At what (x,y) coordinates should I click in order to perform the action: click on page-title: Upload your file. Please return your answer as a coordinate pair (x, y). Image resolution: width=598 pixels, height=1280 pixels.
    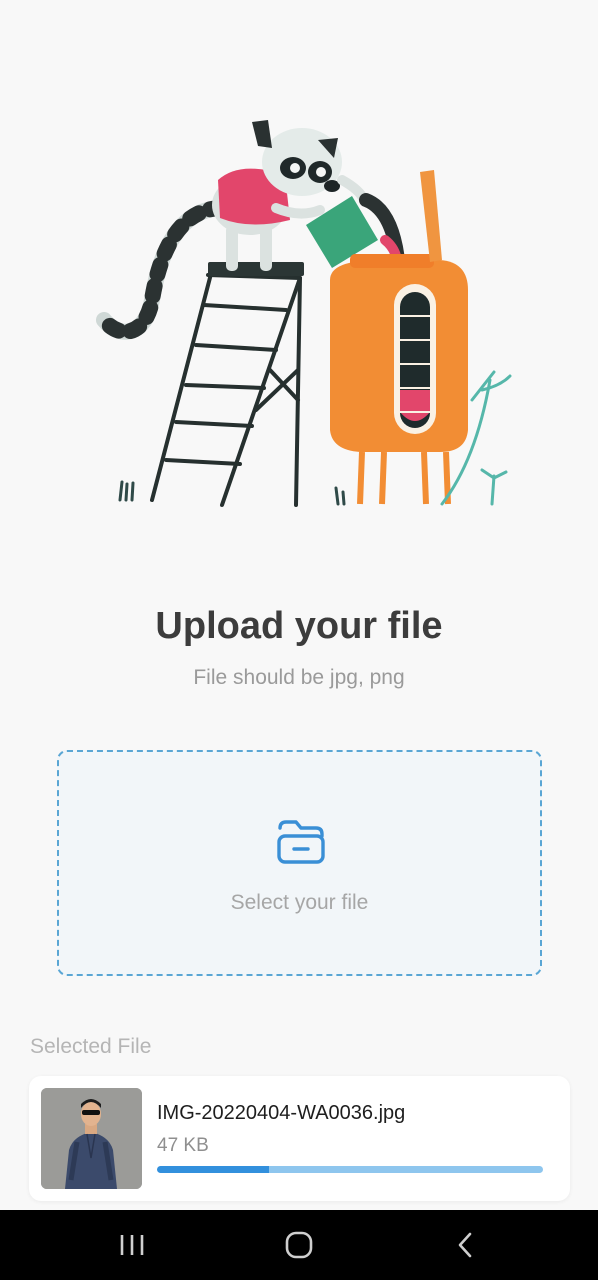
    Looking at the image, I should click on (299, 626).